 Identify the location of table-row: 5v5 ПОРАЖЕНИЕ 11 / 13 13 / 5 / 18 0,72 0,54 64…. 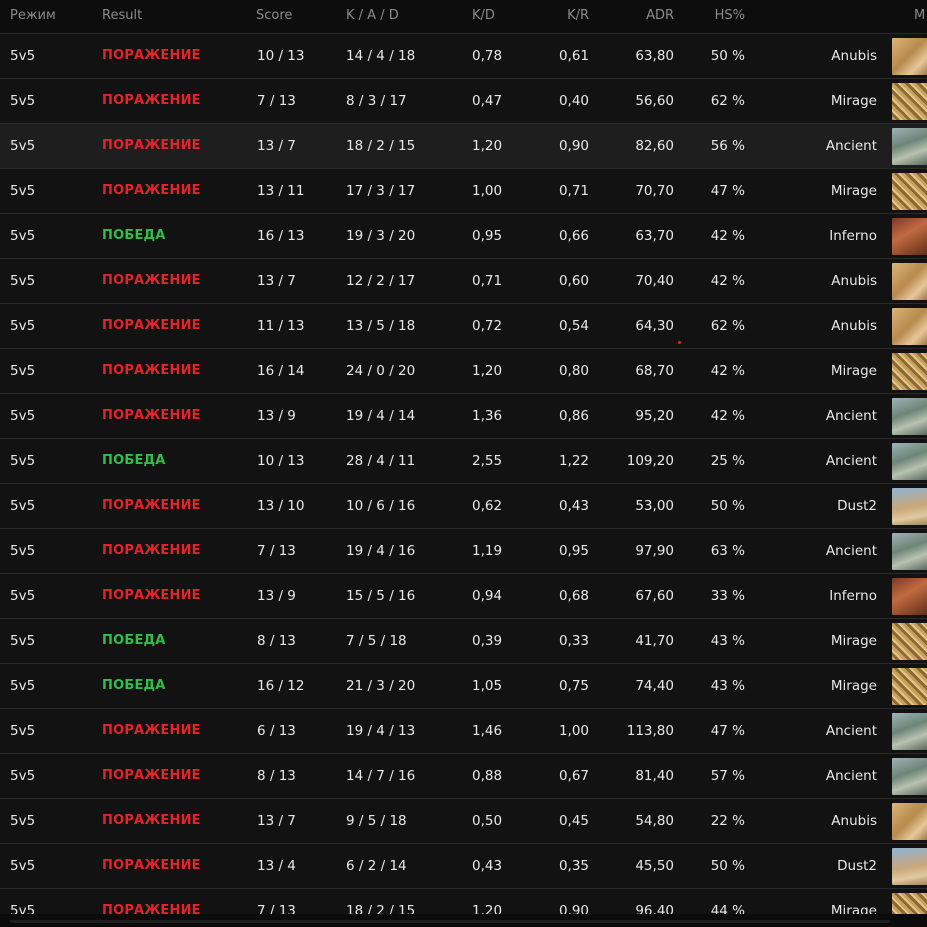
(463, 326).